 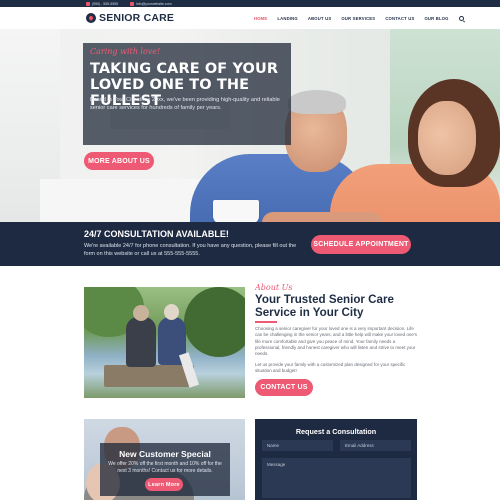 What do you see at coordinates (336, 431) in the screenshot?
I see `form-title: Request a Consultation` at bounding box center [336, 431].